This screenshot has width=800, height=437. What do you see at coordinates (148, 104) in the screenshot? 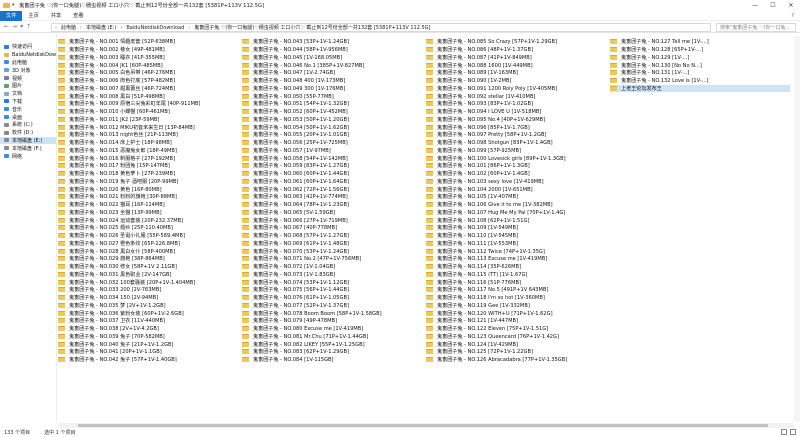
I see `folder-item: 鬼畜团子兔 - NO.009 原宿三尖兔彩虹年尾 [40P-911MB]` at bounding box center [148, 104].